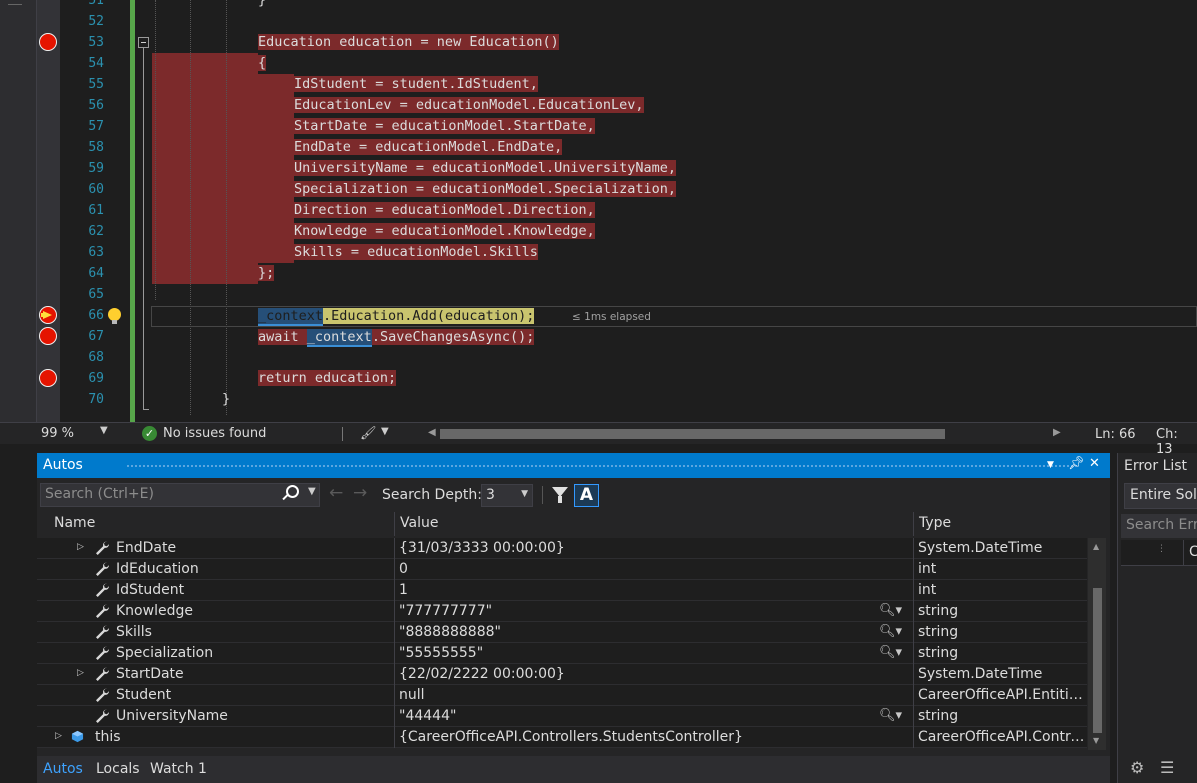 The height and width of the screenshot is (783, 1197). What do you see at coordinates (507, 495) in the screenshot?
I see `search-depth-select: 3 ▼` at bounding box center [507, 495].